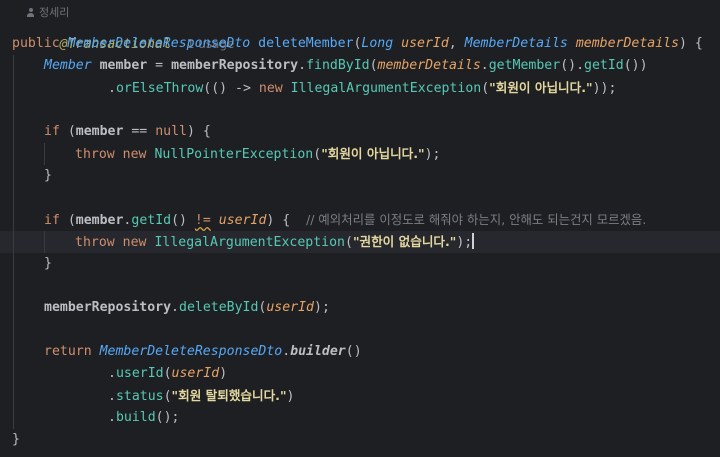 This screenshot has width=720, height=457. I want to click on method-call: deleteById, so click(219, 307).